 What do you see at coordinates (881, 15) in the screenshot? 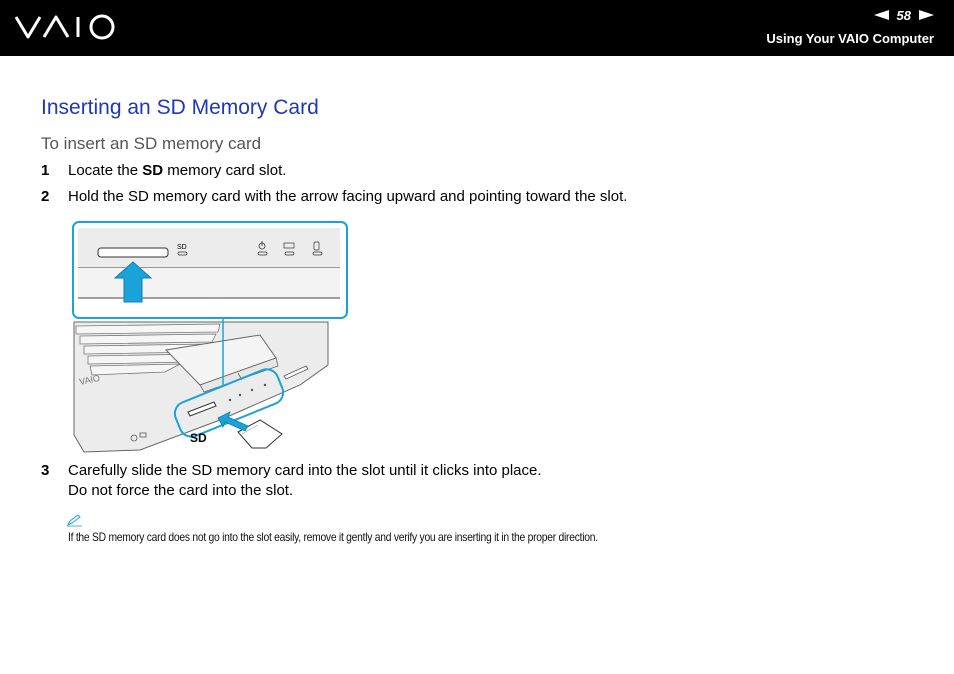
I see `previous-page-icon` at bounding box center [881, 15].